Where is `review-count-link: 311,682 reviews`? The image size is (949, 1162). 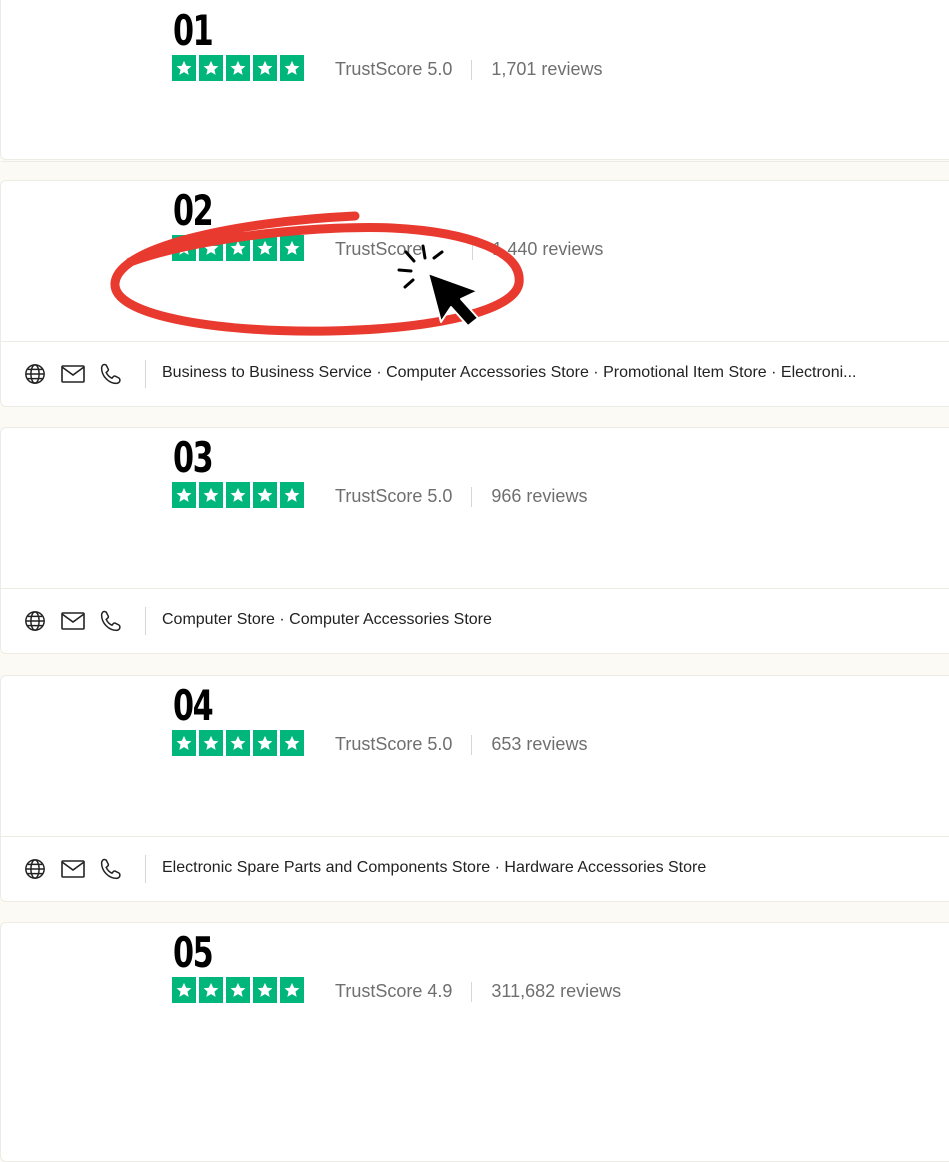
review-count-link: 311,682 reviews is located at coordinates (556, 991).